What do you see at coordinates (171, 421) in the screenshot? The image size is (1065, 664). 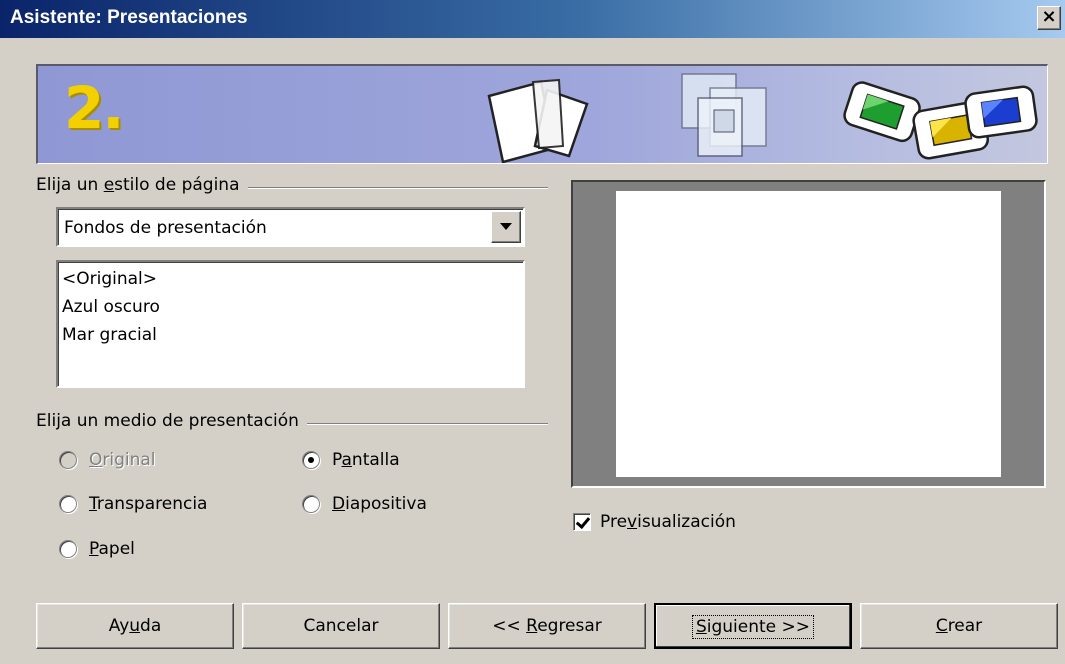 I see `output-medium-group-label: Elija un medio de presentación` at bounding box center [171, 421].